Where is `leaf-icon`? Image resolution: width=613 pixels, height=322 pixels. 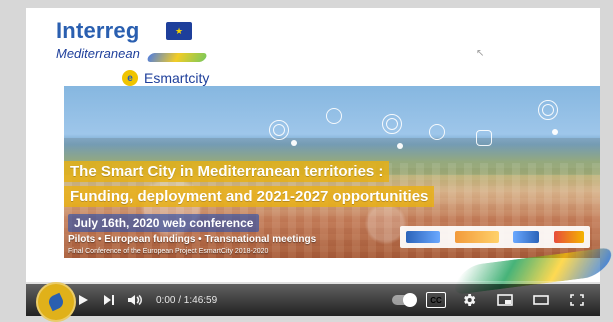
leaf-icon is located at coordinates (56, 302).